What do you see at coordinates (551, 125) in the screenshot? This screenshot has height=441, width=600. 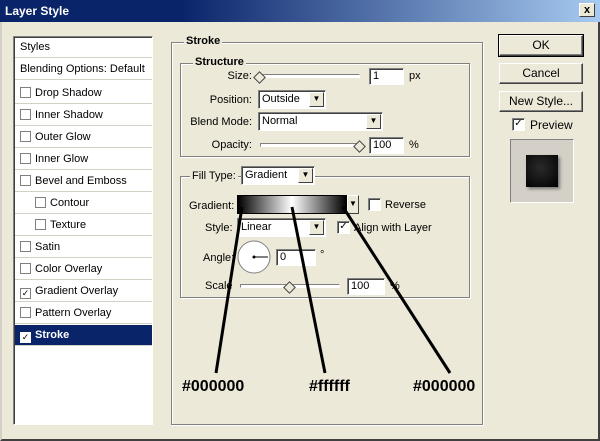 I see `preview-label: Preview` at bounding box center [551, 125].